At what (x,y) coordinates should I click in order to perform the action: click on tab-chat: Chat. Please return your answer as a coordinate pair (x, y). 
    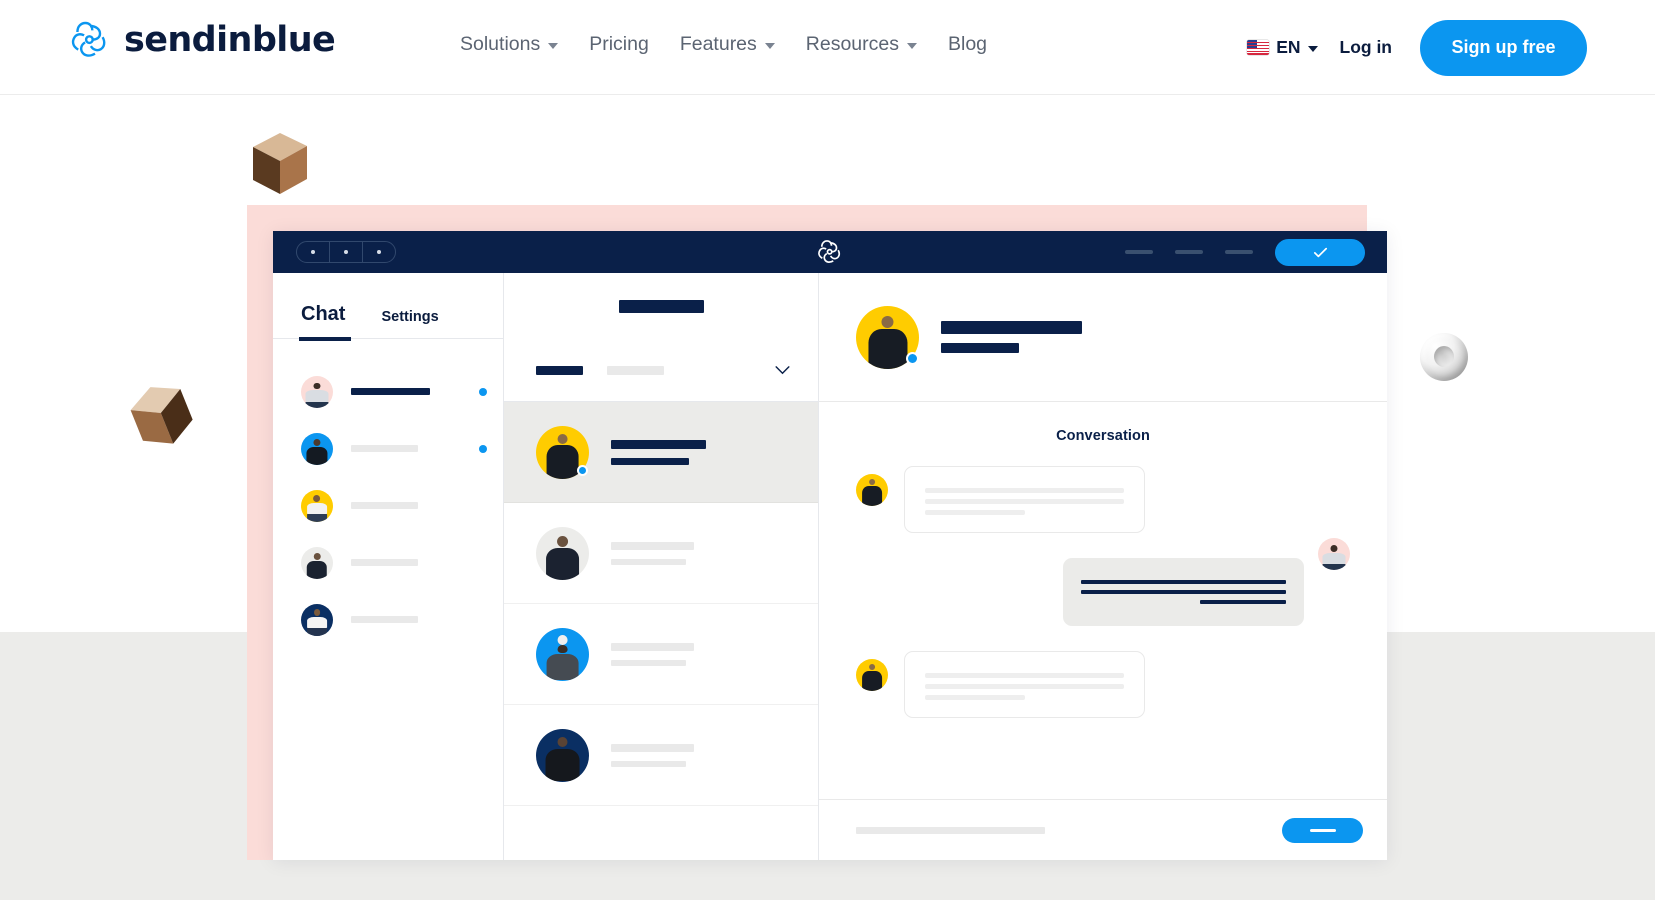
    Looking at the image, I should click on (325, 322).